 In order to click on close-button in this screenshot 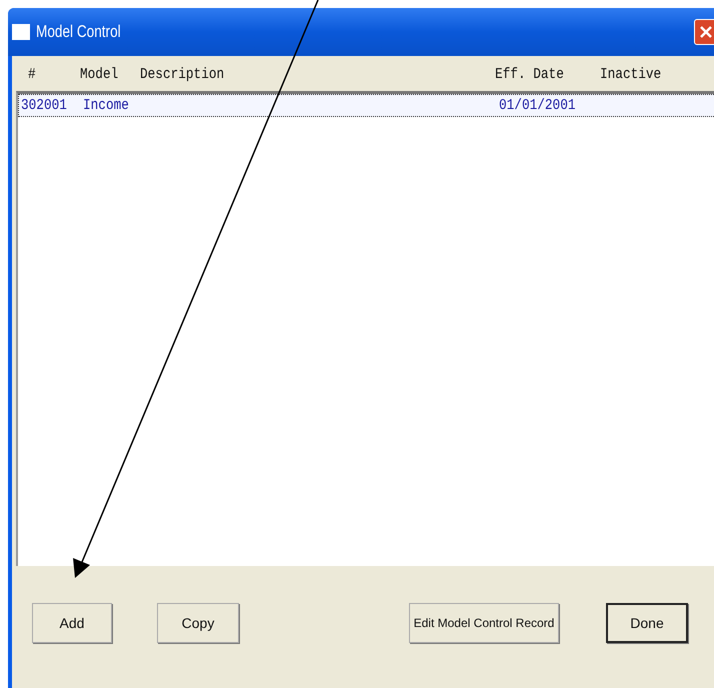, I will do `click(704, 32)`.